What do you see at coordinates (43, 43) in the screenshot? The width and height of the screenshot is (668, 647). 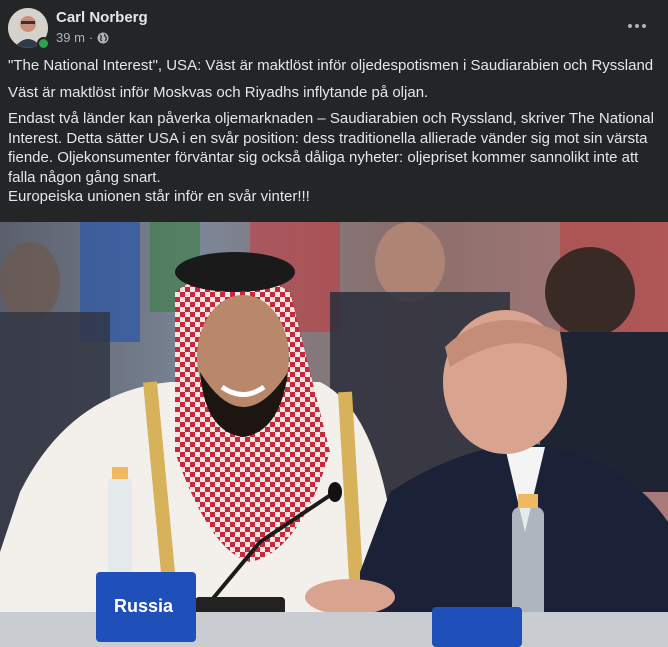 I see `online-status-dot` at bounding box center [43, 43].